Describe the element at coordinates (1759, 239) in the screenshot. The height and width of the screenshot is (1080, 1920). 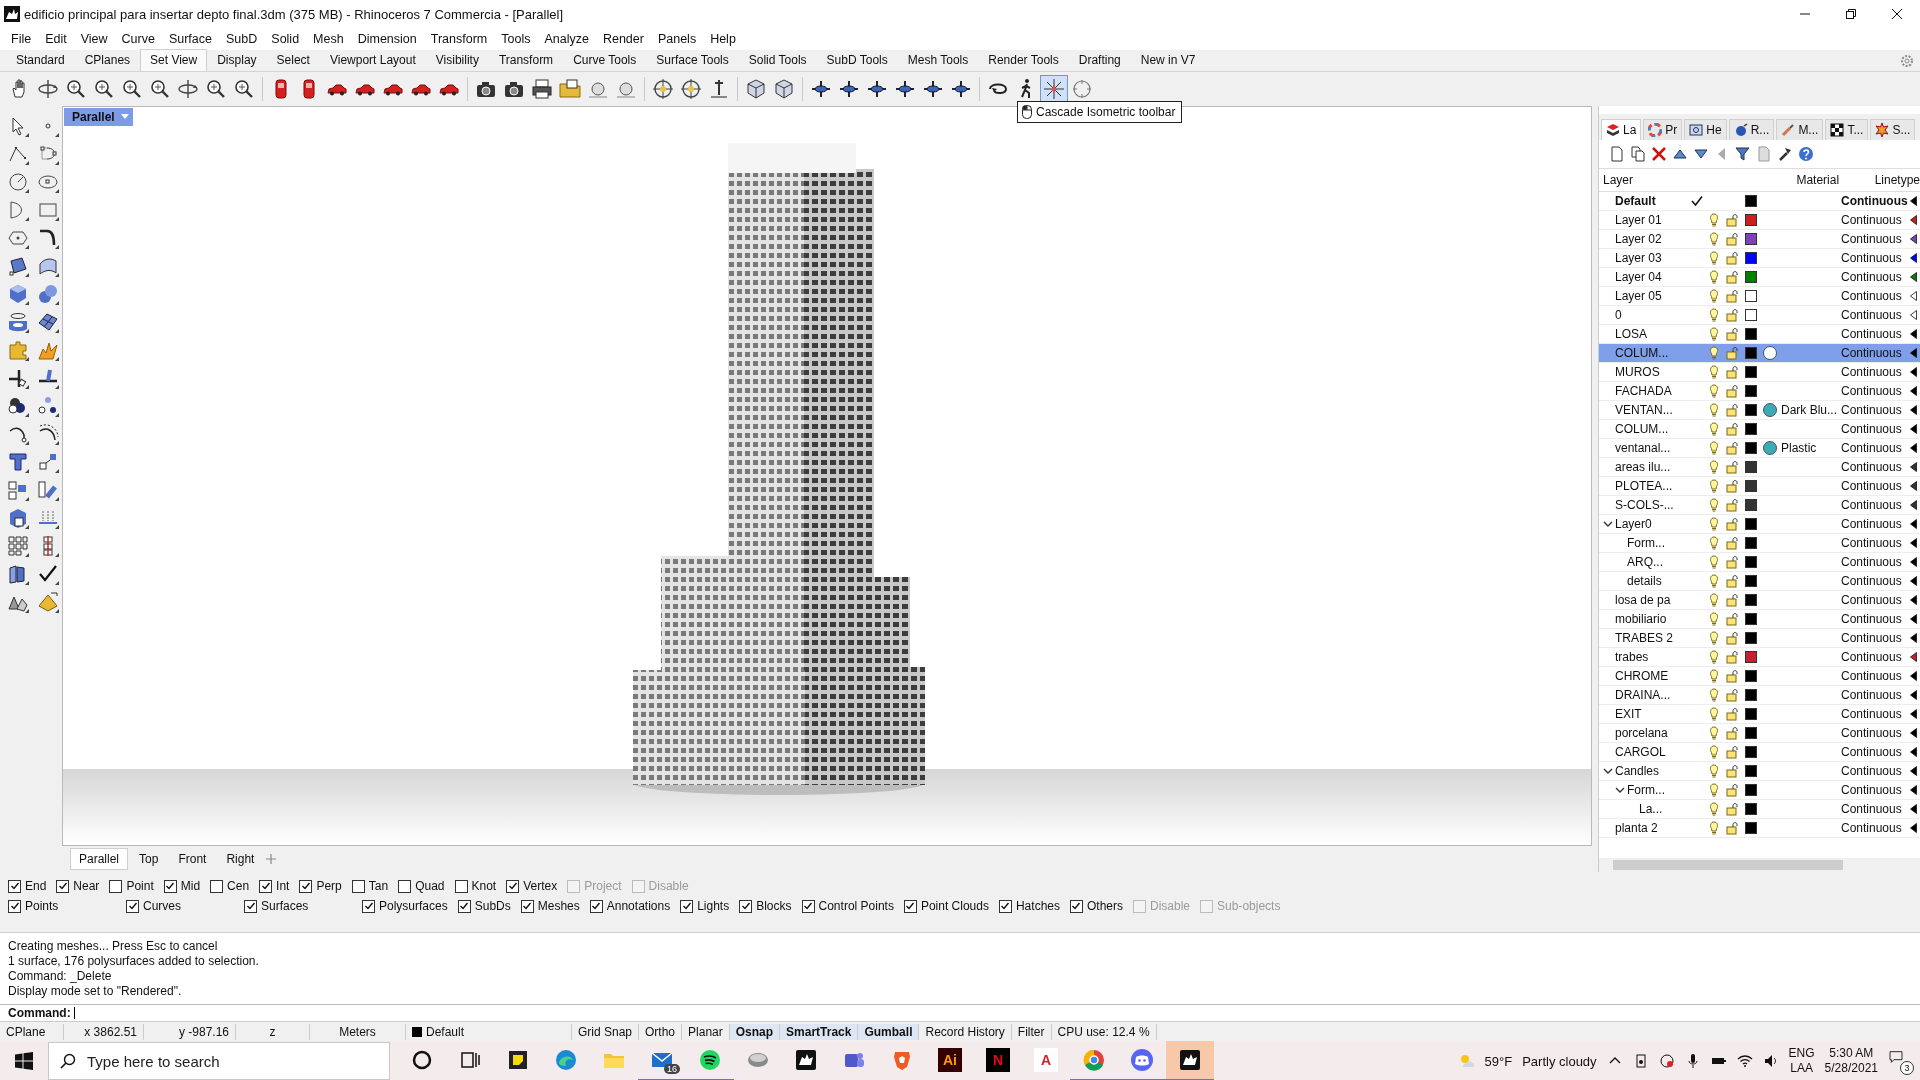
I see `layer-row: Layer 02 Continuous` at that location.